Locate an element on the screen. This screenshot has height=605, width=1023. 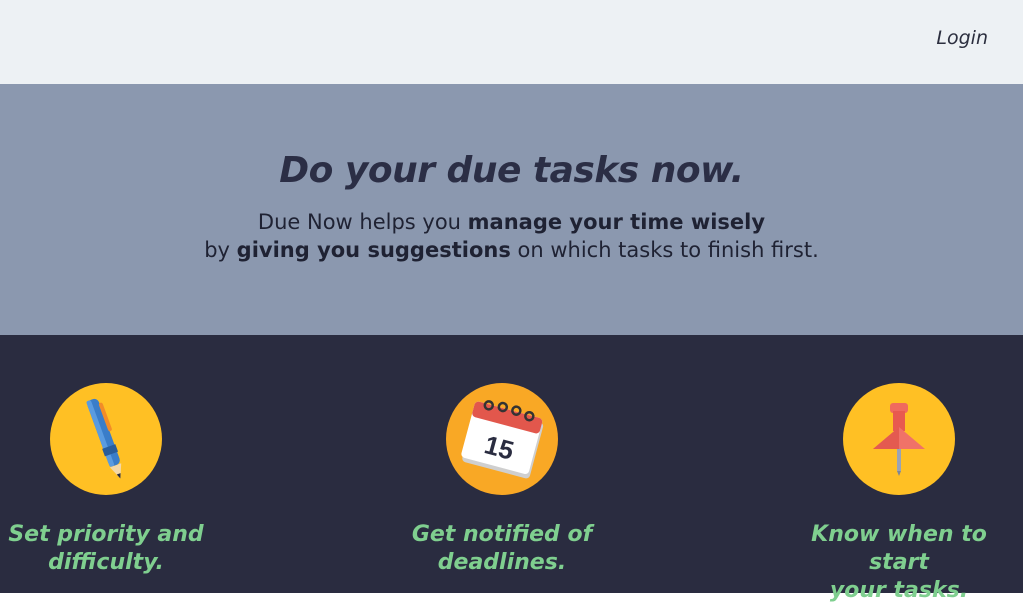
feature-priority-label: Set priority and difficulty. is located at coordinates (113, 549).